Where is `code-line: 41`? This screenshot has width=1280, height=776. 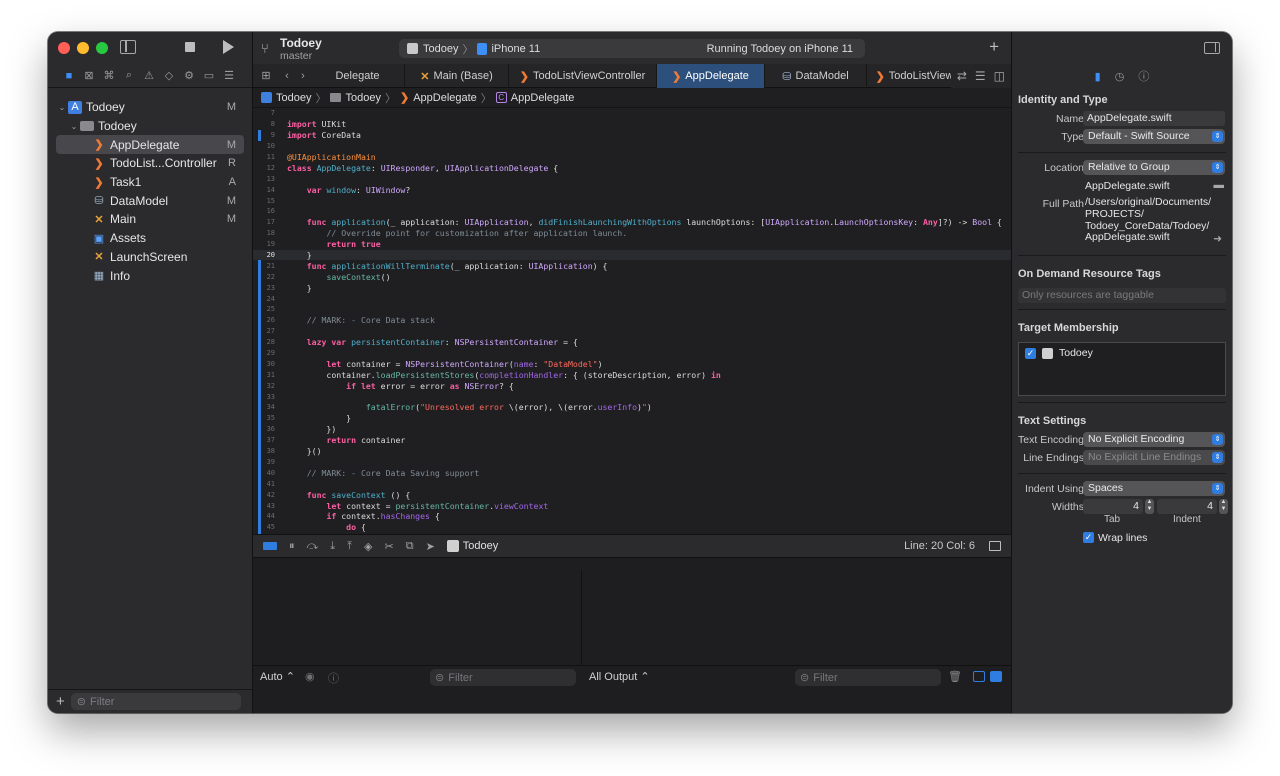
code-line: 41 is located at coordinates (632, 484).